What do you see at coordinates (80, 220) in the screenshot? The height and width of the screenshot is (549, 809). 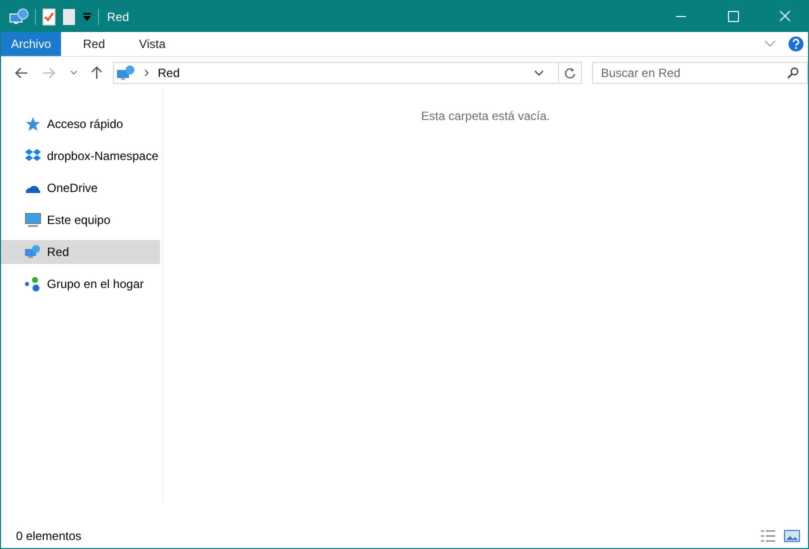 I see `sidebar-item: Este equipo` at bounding box center [80, 220].